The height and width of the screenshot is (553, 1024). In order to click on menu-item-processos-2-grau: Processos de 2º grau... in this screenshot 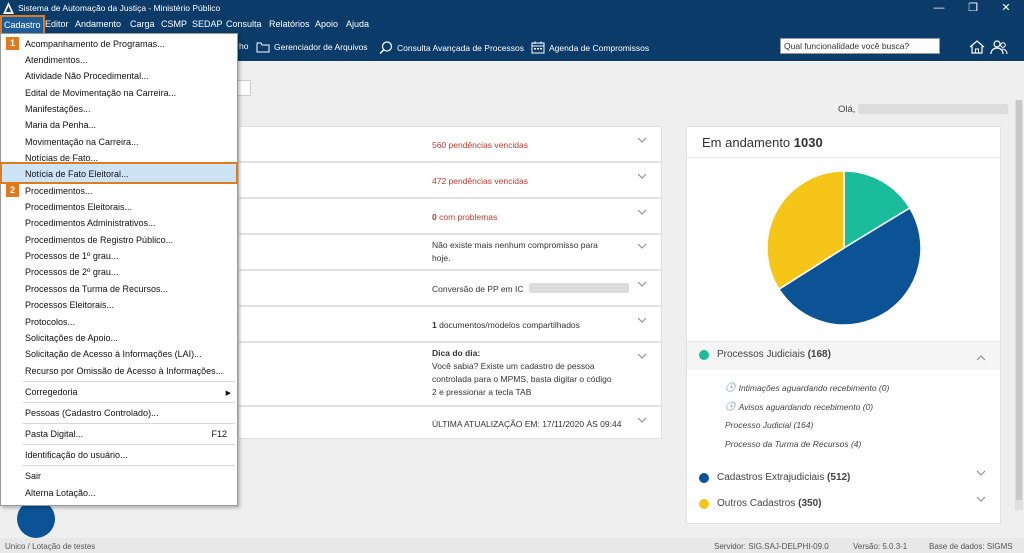, I will do `click(71, 272)`.